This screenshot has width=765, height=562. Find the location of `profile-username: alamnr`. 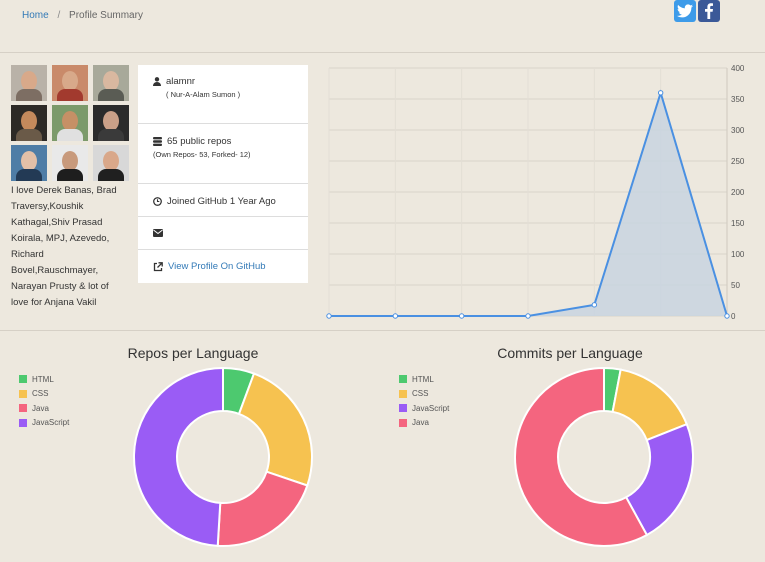

profile-username: alamnr is located at coordinates (181, 81).